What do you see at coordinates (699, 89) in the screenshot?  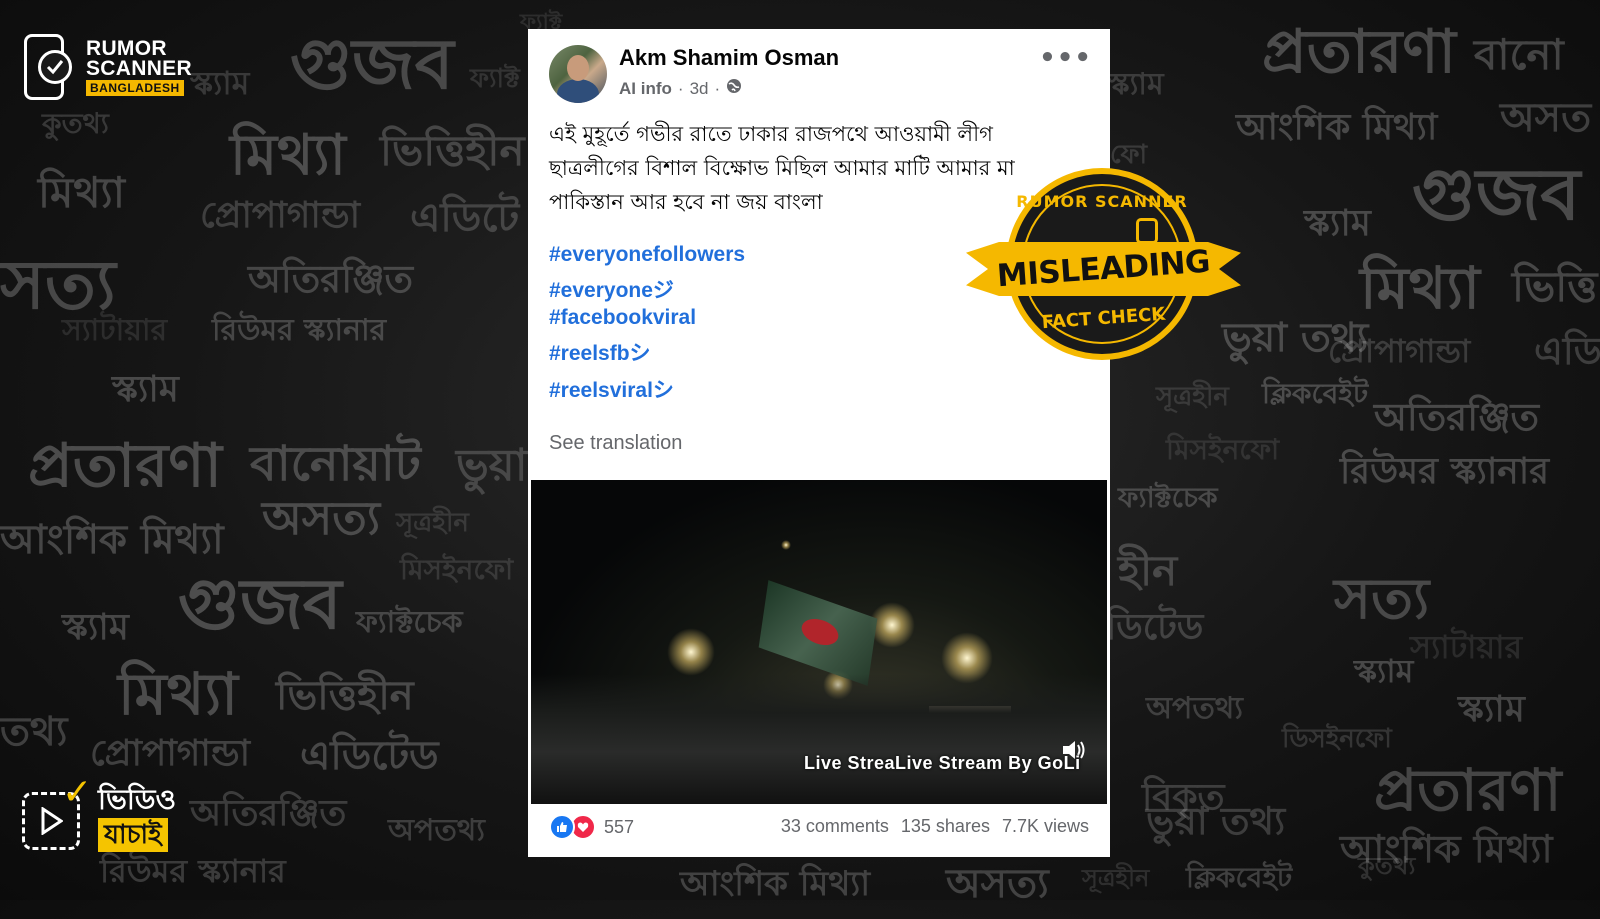 I see `post-time: 3d` at bounding box center [699, 89].